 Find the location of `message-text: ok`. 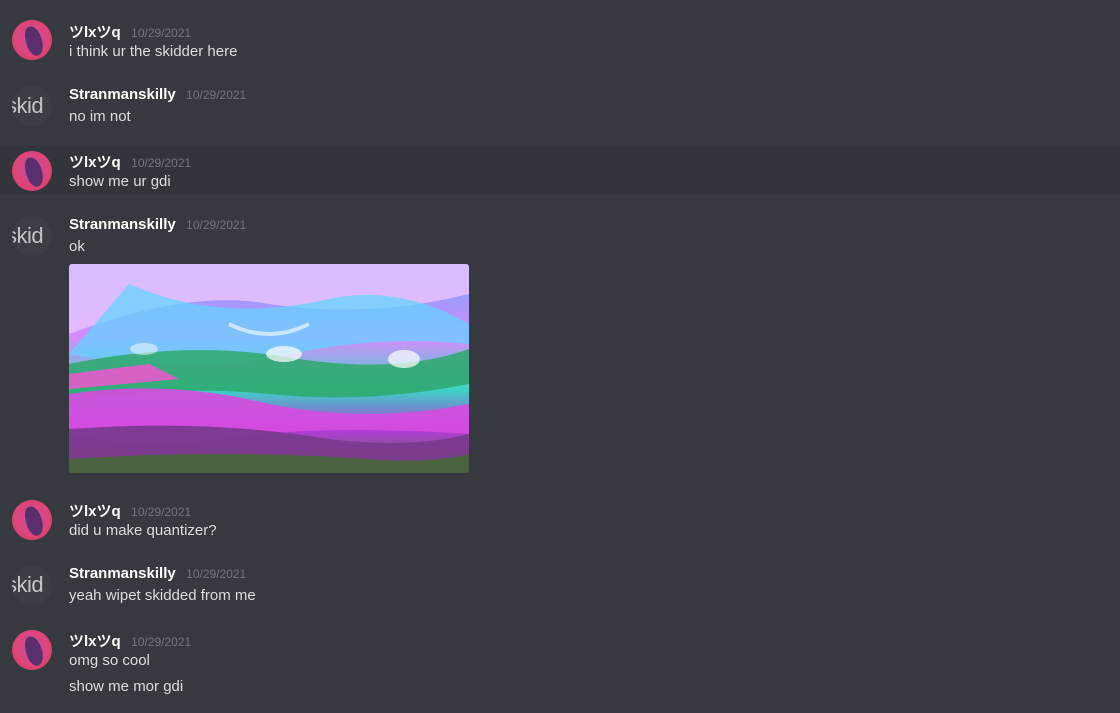

message-text: ok is located at coordinates (77, 246).